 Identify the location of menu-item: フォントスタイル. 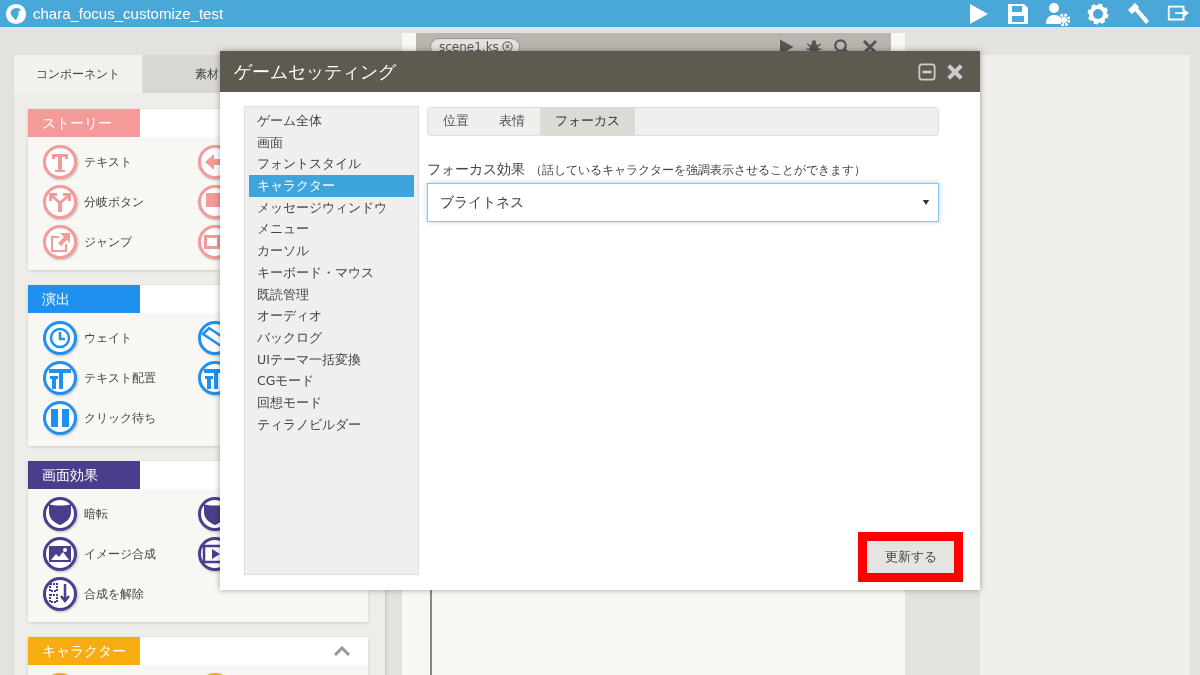
(331, 164).